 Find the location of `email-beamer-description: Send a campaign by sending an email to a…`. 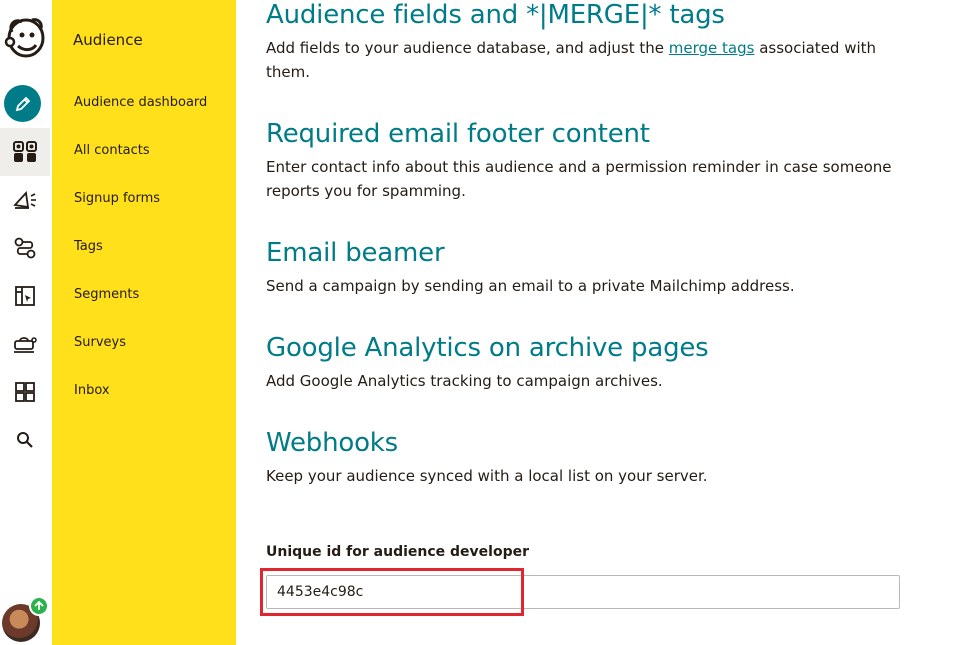

email-beamer-description: Send a campaign by sending an email to a… is located at coordinates (530, 286).